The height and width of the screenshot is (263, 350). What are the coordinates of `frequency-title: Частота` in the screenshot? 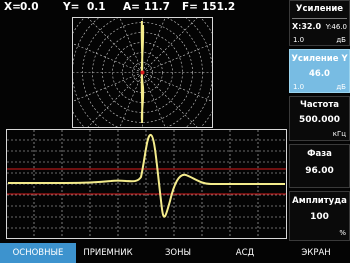 It's located at (319, 105).